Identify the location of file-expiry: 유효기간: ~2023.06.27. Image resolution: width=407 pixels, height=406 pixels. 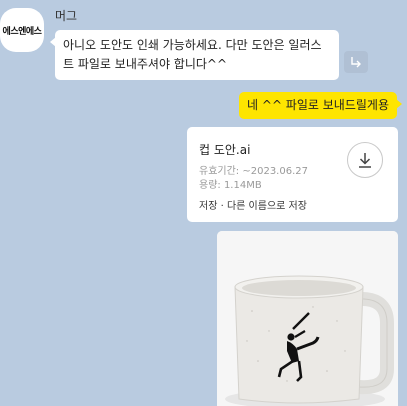
(253, 171).